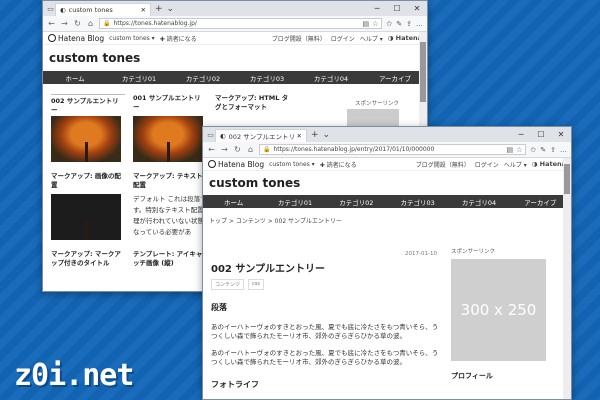 Image resolution: width=600 pixels, height=400 pixels. I want to click on entry-card: マークアップ: 画像の配置, so click(88, 209).